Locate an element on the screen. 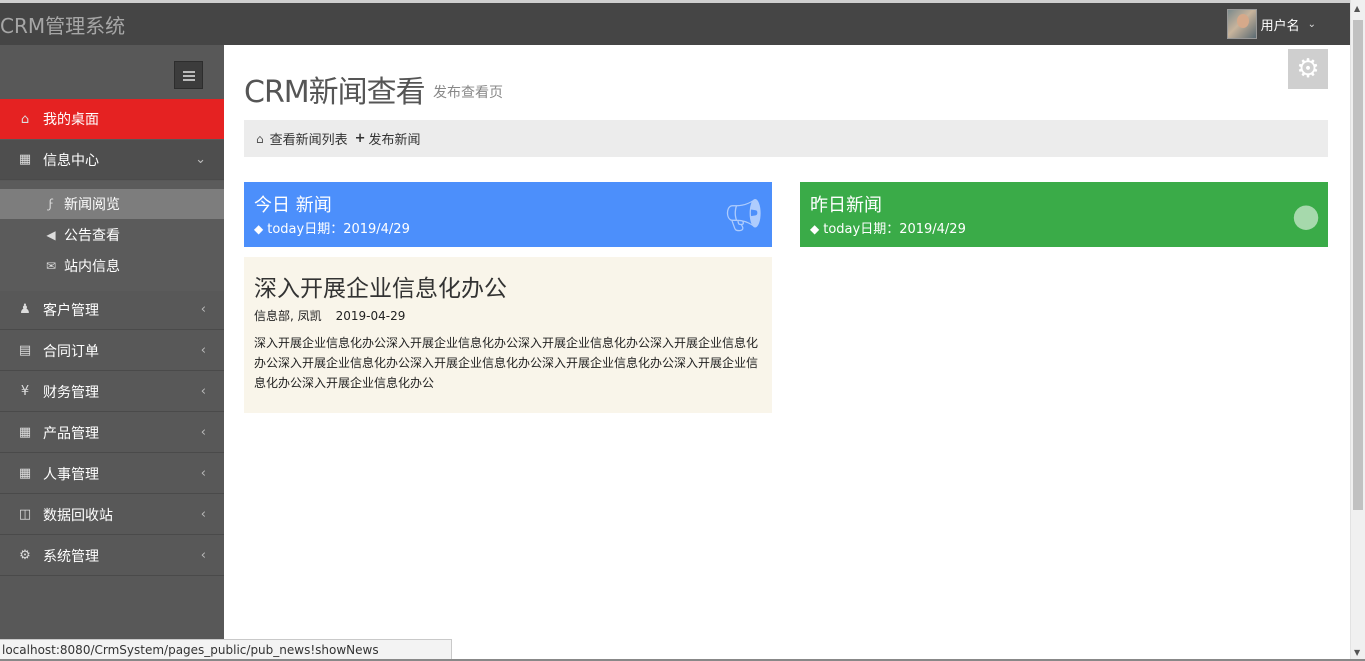 This screenshot has width=1365, height=661. sidebar-item-products: ▦ 产品管理 ‹ is located at coordinates (112, 433).